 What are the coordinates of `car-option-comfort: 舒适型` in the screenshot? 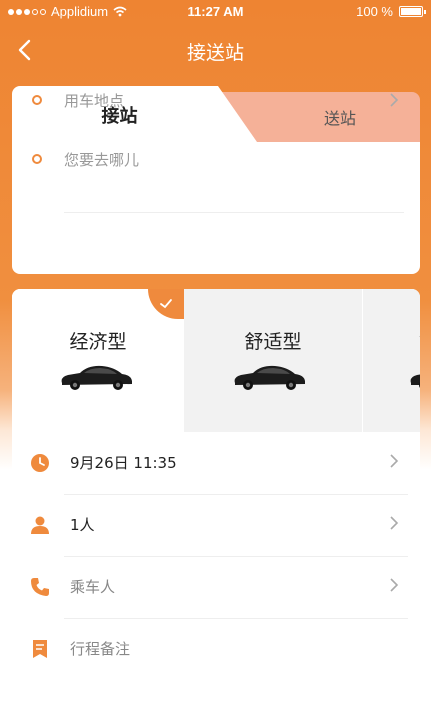 It's located at (273, 360).